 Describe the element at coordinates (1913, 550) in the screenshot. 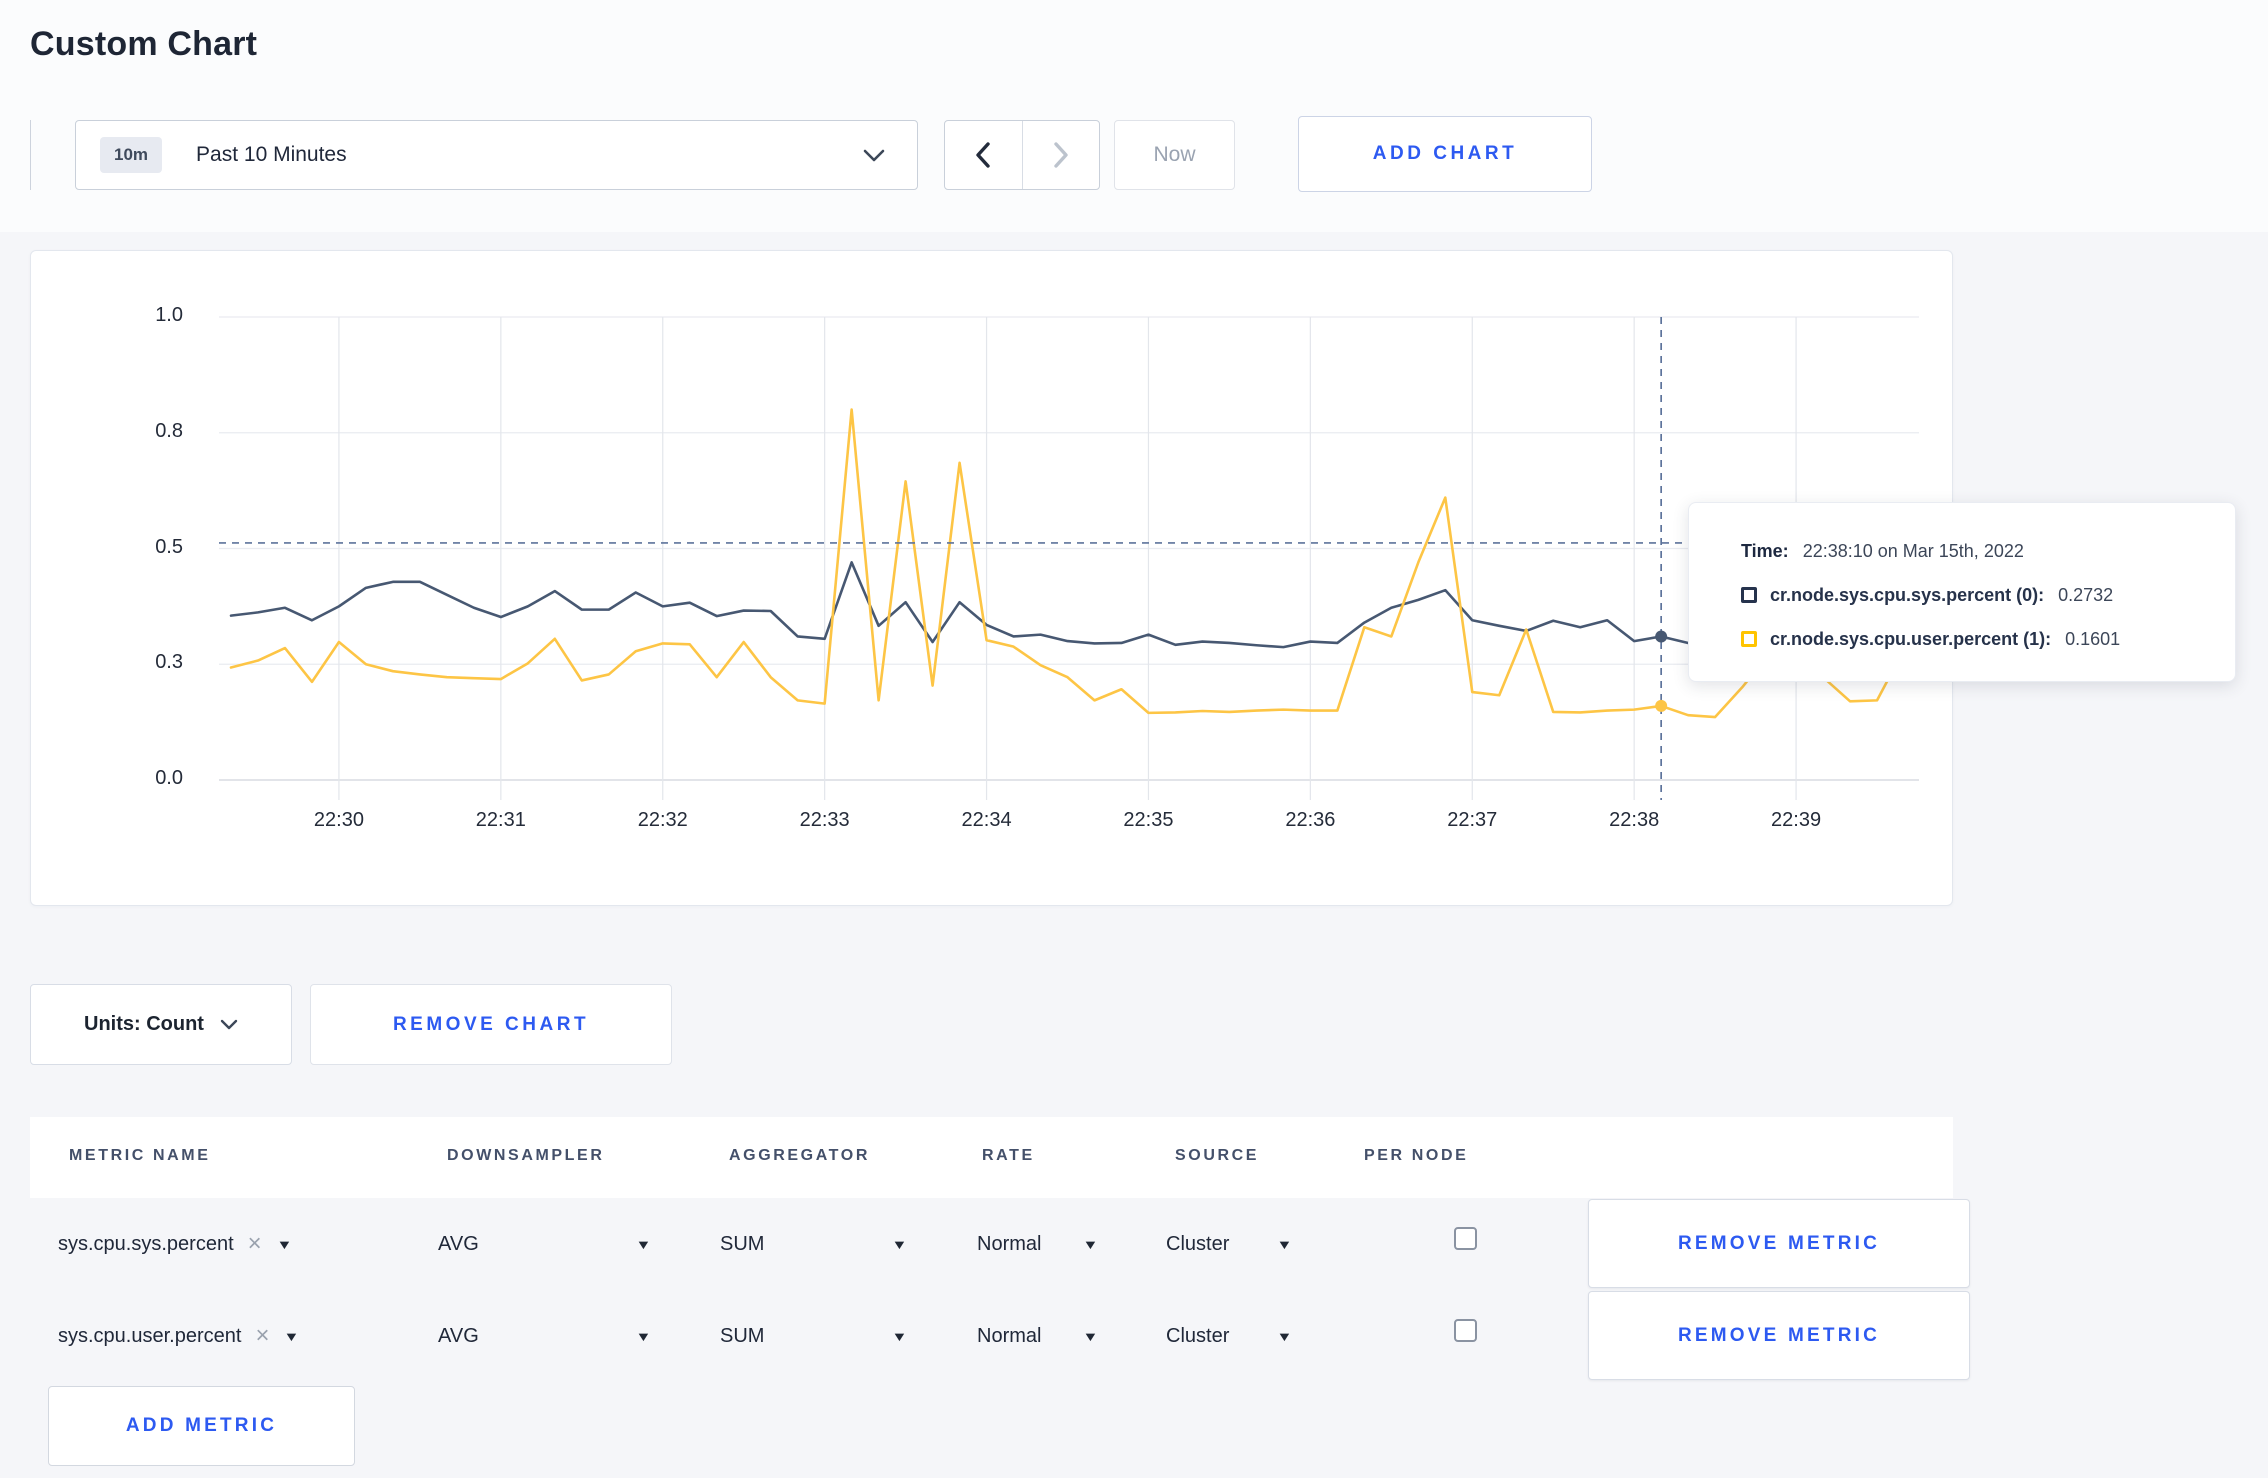

I see `tooltip-time-value: 22:38:10 on Mar 15th, 2022` at that location.